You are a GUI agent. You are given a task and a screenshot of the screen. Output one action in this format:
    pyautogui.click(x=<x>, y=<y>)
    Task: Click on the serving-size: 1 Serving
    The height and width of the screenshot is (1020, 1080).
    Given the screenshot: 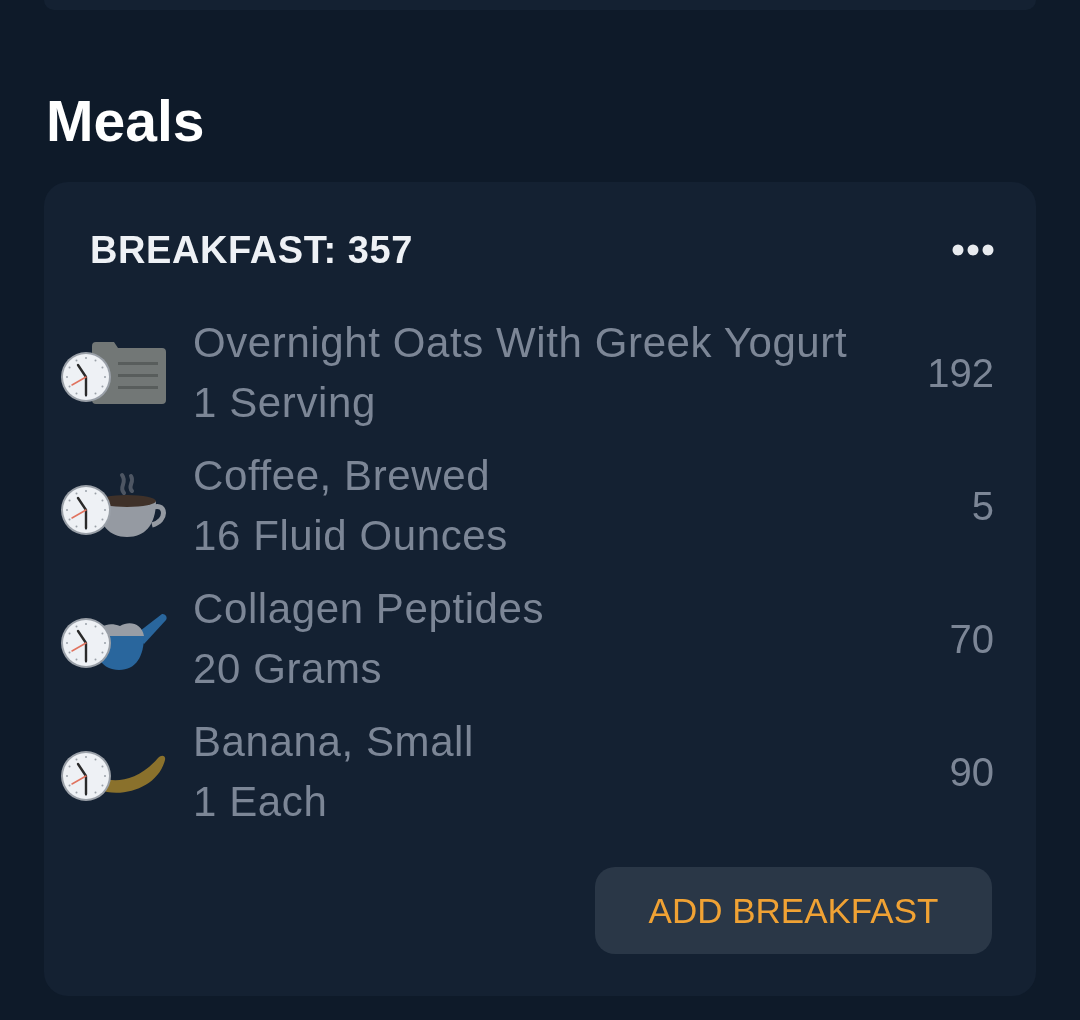 What is the action you would take?
    pyautogui.click(x=285, y=403)
    